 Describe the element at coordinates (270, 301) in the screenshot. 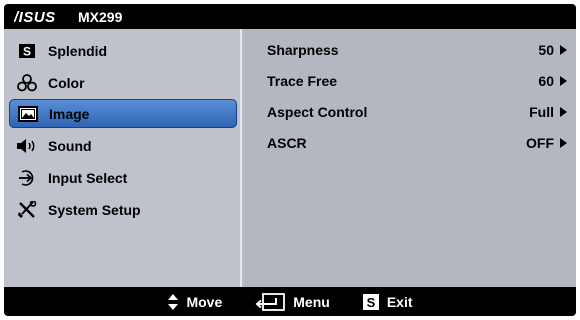

I see `enter-menu-icon` at that location.